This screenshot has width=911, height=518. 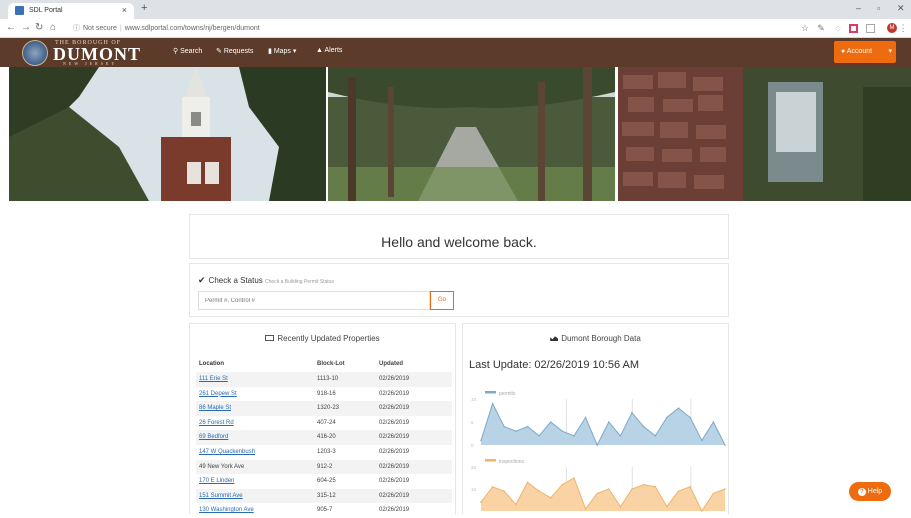 What do you see at coordinates (187, 51) in the screenshot?
I see `nav-search: ⚲ Search` at bounding box center [187, 51].